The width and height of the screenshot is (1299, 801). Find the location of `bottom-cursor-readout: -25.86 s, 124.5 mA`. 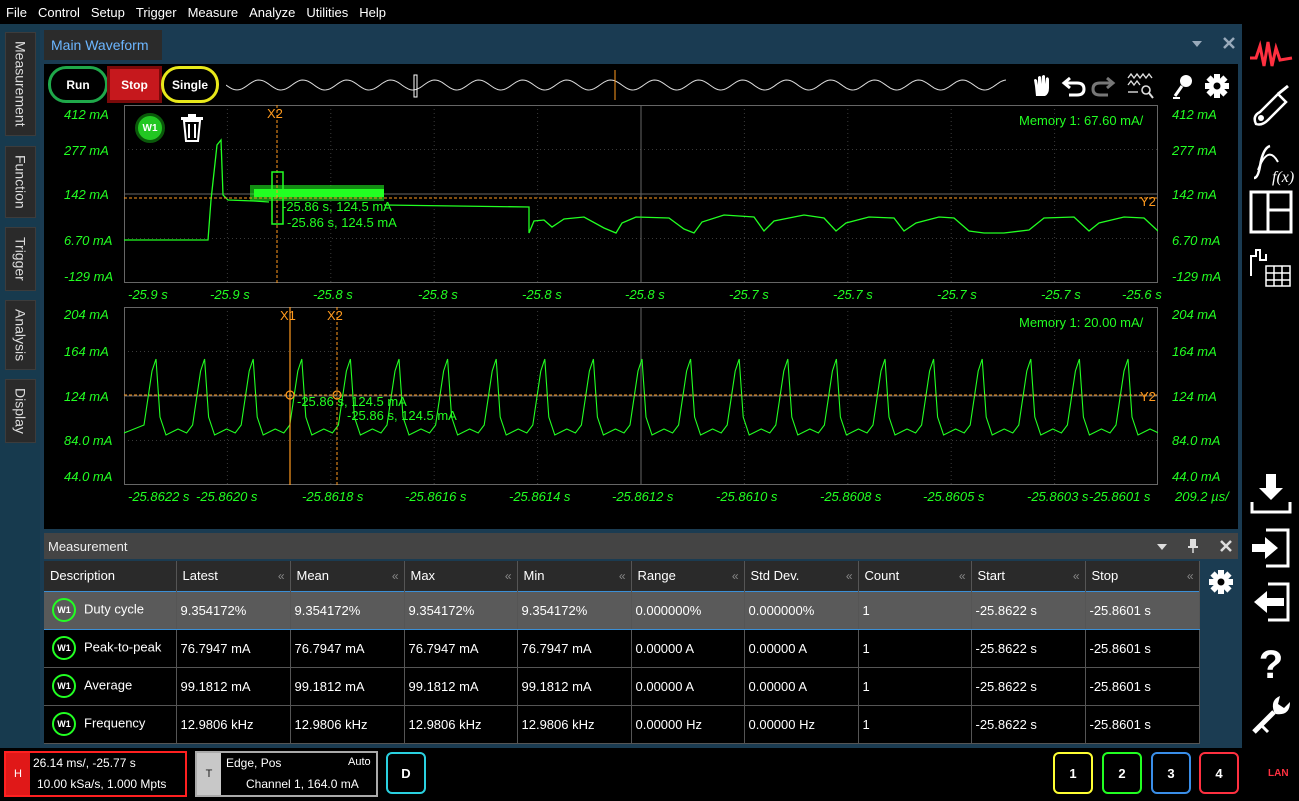

bottom-cursor-readout: -25.86 s, 124.5 mA is located at coordinates (352, 401).